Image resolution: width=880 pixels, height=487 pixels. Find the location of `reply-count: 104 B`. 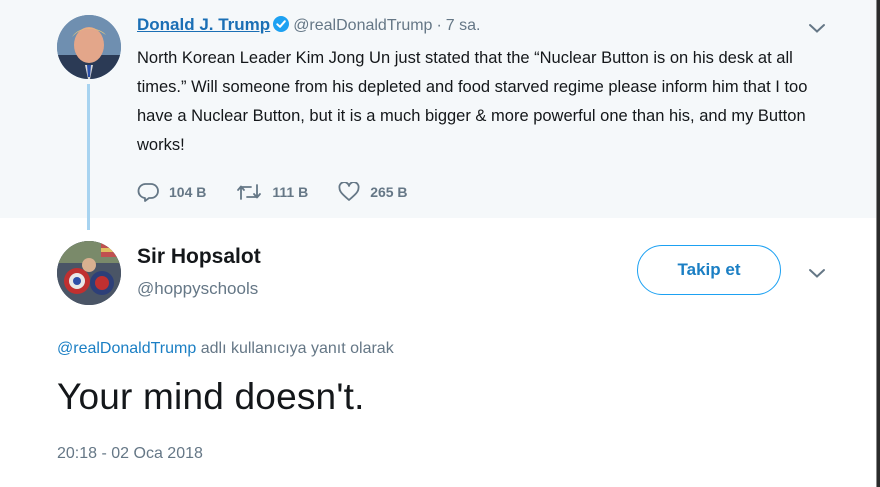

reply-count: 104 B is located at coordinates (188, 192).